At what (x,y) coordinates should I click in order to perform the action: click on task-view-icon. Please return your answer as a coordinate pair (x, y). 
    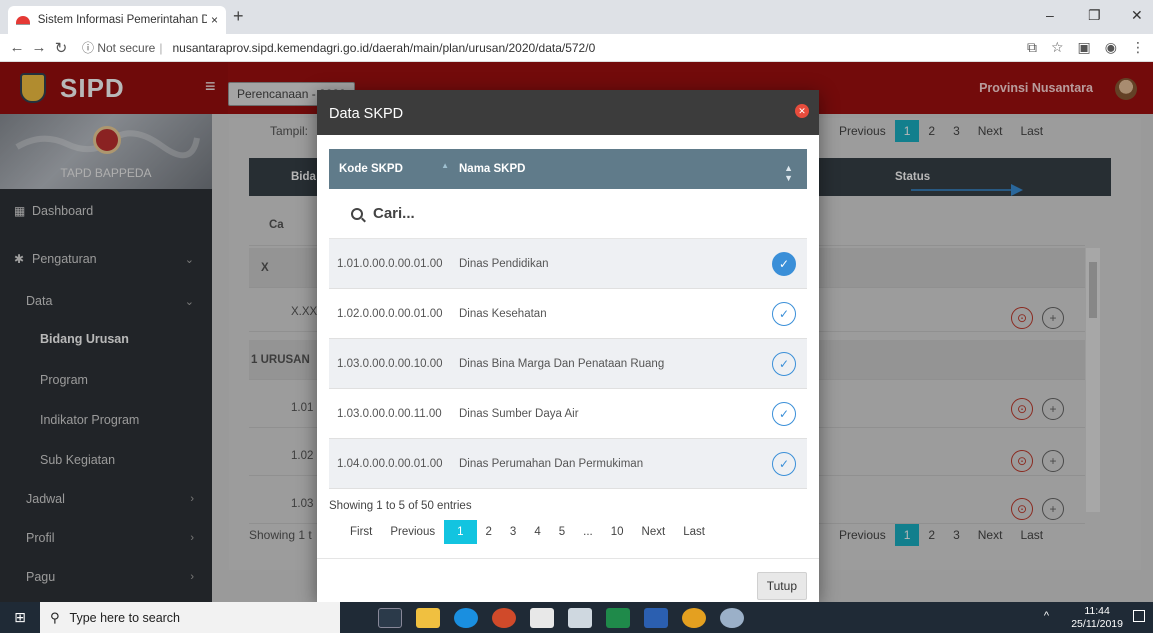
    Looking at the image, I should click on (390, 617).